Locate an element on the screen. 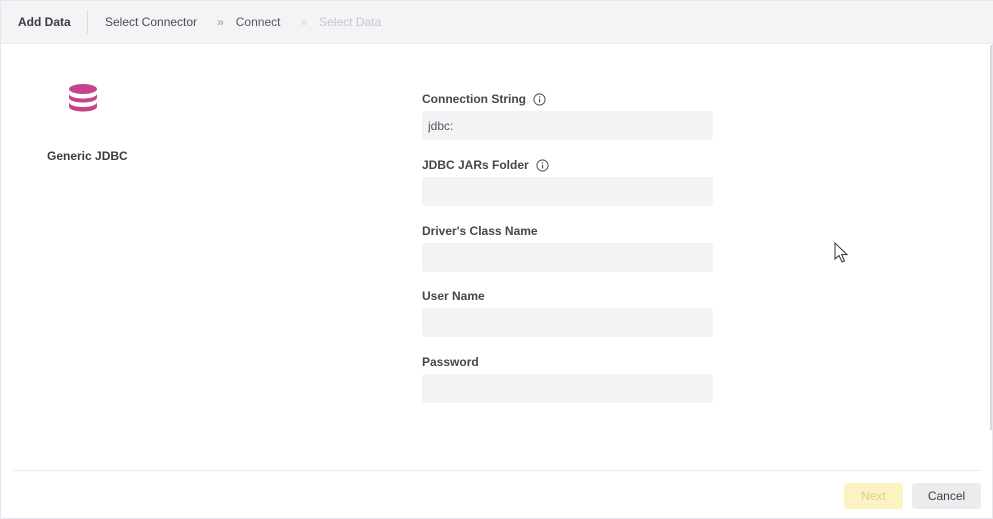 This screenshot has width=993, height=519. password-label-text: Password is located at coordinates (450, 362).